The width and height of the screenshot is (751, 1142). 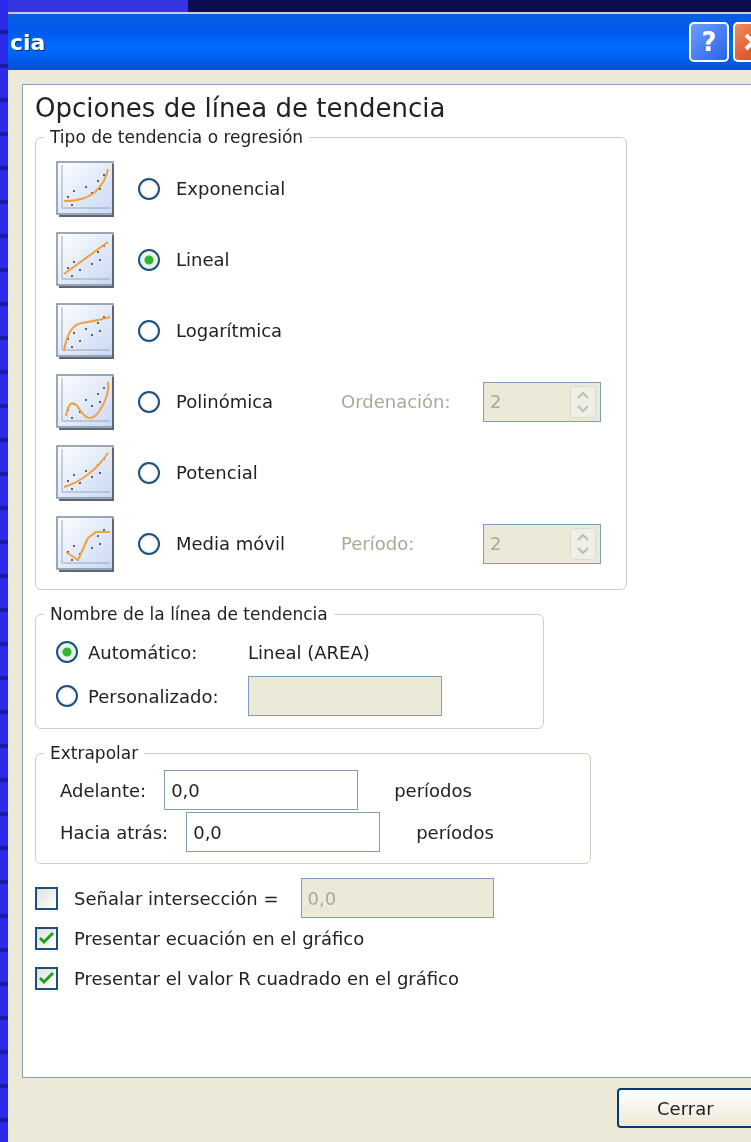 I want to click on checkbox-label: Presentar ecuación en el gráfico, so click(x=219, y=938).